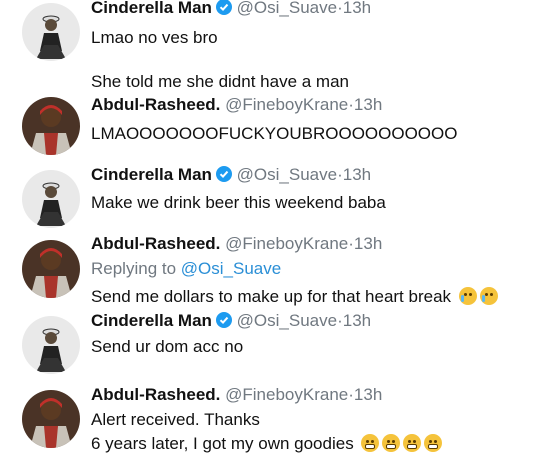 Image resolution: width=550 pixels, height=457 pixels. Describe the element at coordinates (316, 269) in the screenshot. I see `replying-to: Replying to @Osi_Suave` at that location.